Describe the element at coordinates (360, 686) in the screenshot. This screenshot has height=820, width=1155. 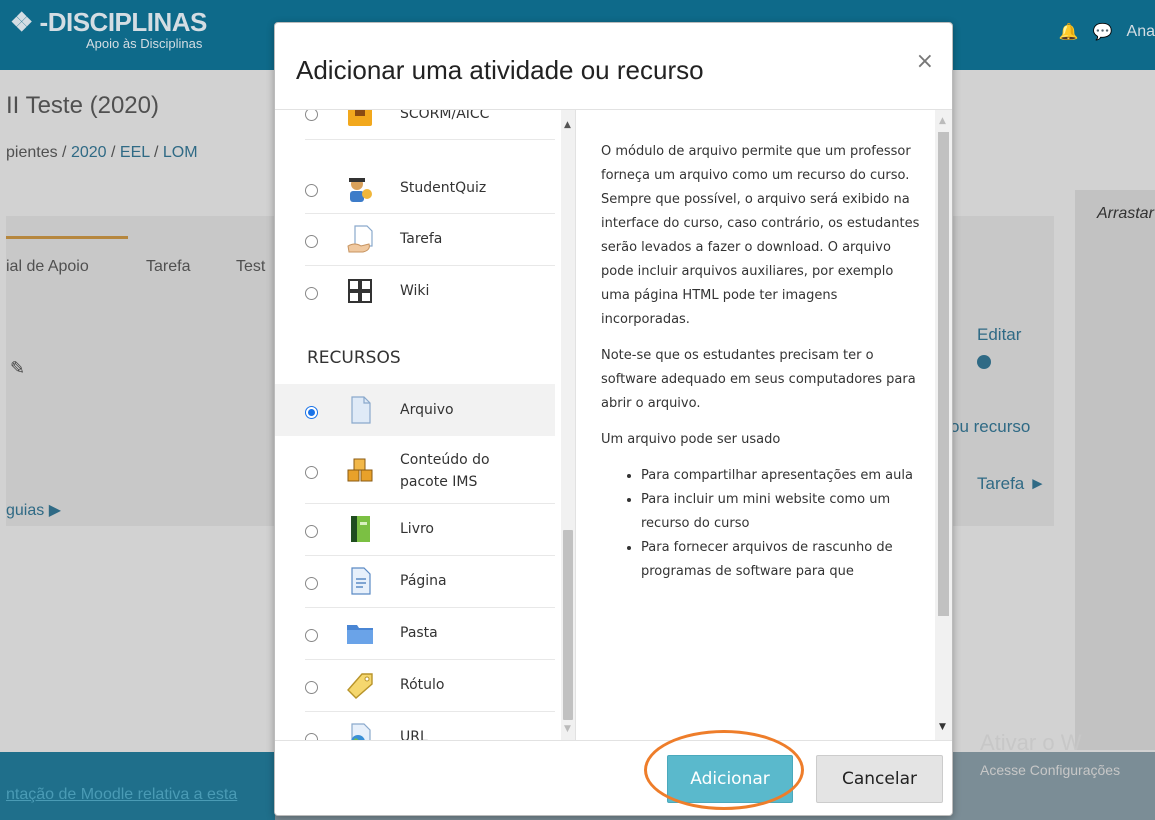
I see `label-tag-icon` at that location.